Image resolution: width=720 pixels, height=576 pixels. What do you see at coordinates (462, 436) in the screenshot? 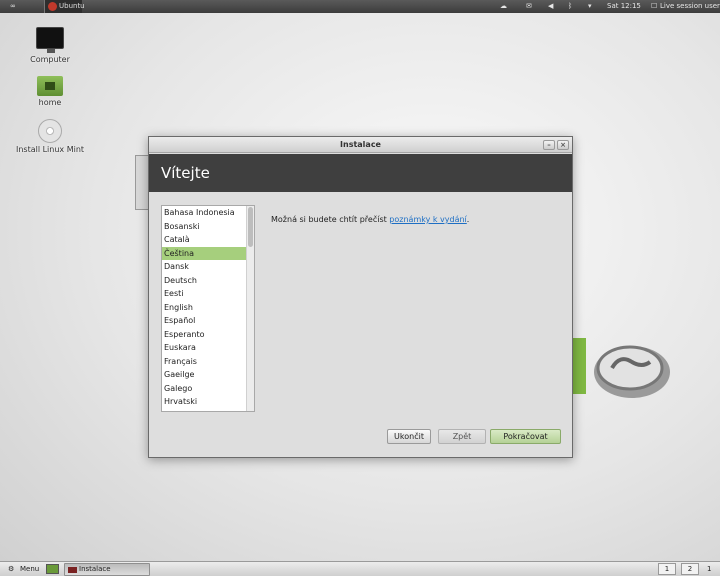
I see `back-button: Zpět` at bounding box center [462, 436].